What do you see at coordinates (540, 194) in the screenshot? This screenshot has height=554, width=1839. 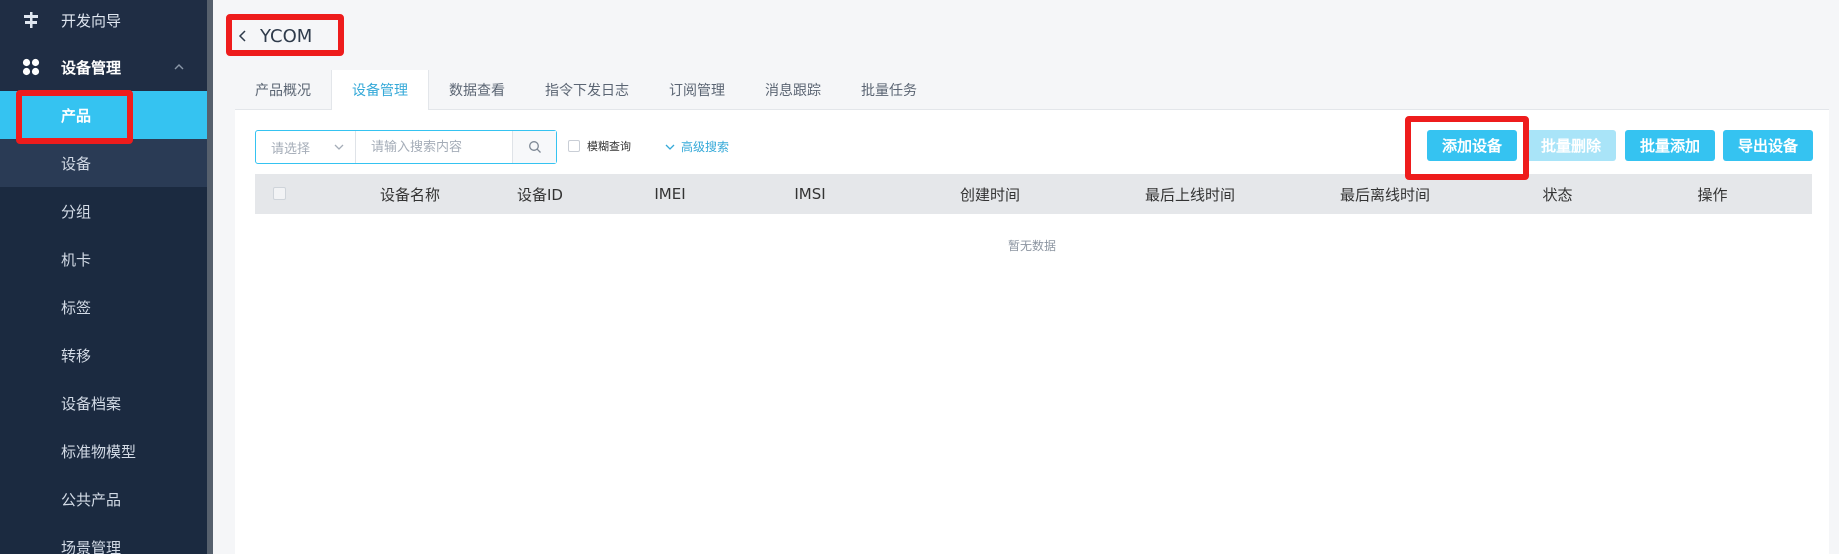 I see `column-header: 设备ID` at bounding box center [540, 194].